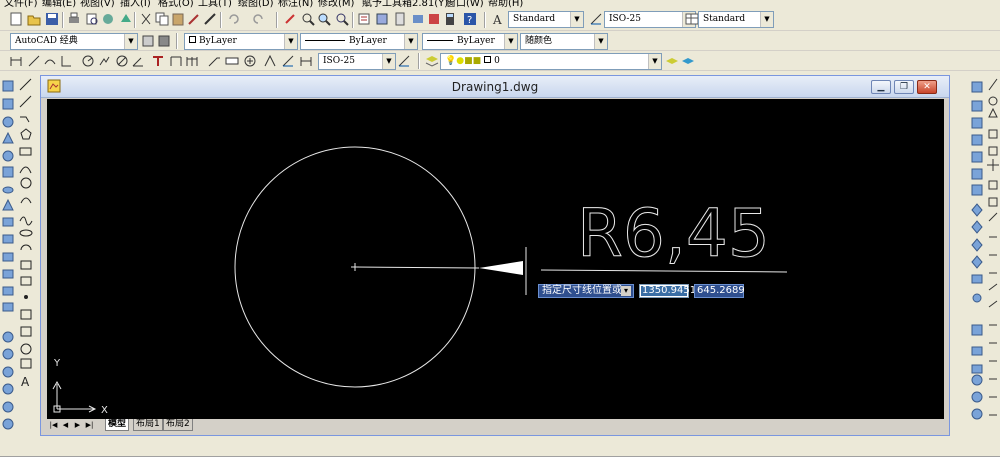 The width and height of the screenshot is (1000, 468). I want to click on angular-dim-icon, so click(138, 61).